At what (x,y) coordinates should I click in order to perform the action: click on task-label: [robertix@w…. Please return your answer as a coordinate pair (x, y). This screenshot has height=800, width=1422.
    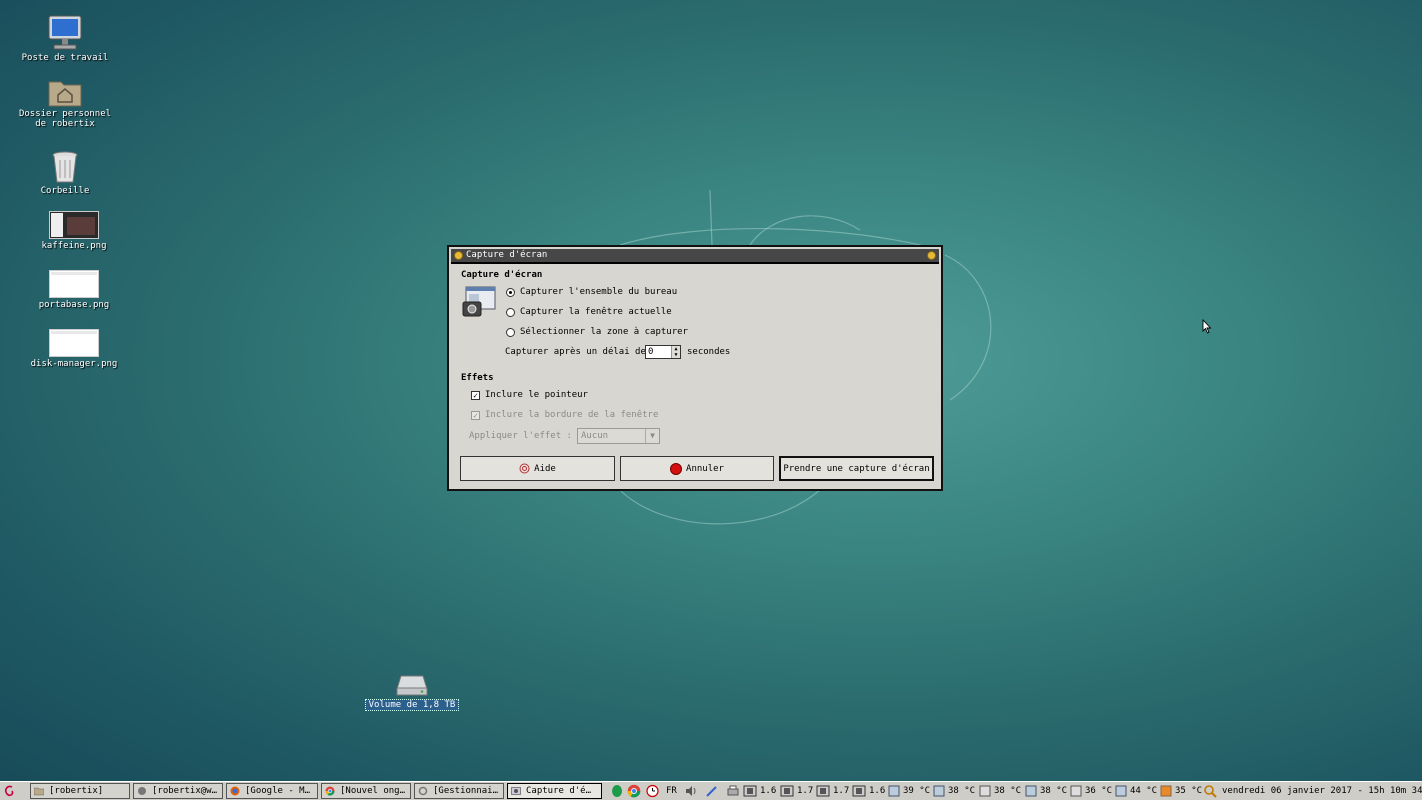
    Looking at the image, I should click on (185, 791).